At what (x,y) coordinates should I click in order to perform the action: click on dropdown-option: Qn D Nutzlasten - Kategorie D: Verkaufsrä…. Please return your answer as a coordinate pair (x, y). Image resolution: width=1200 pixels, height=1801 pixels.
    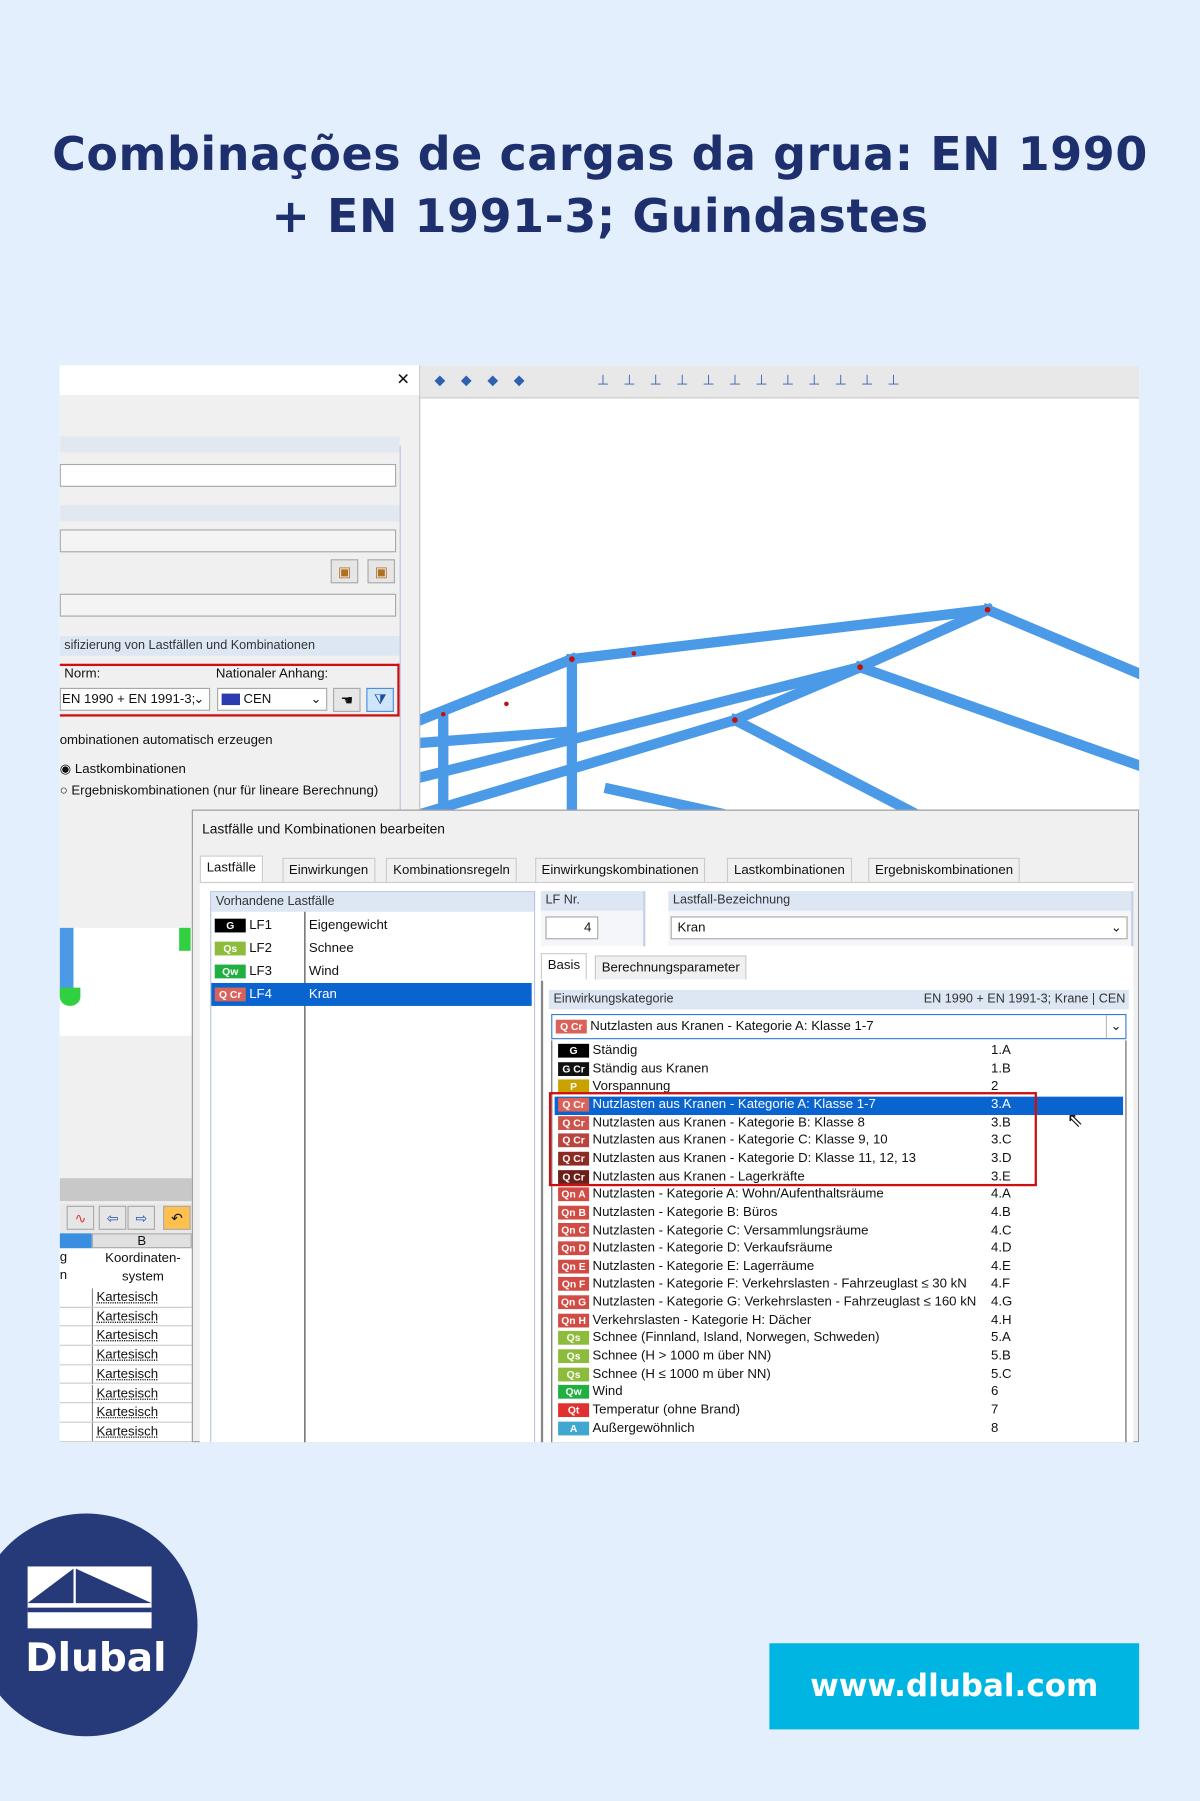
    Looking at the image, I should click on (839, 1249).